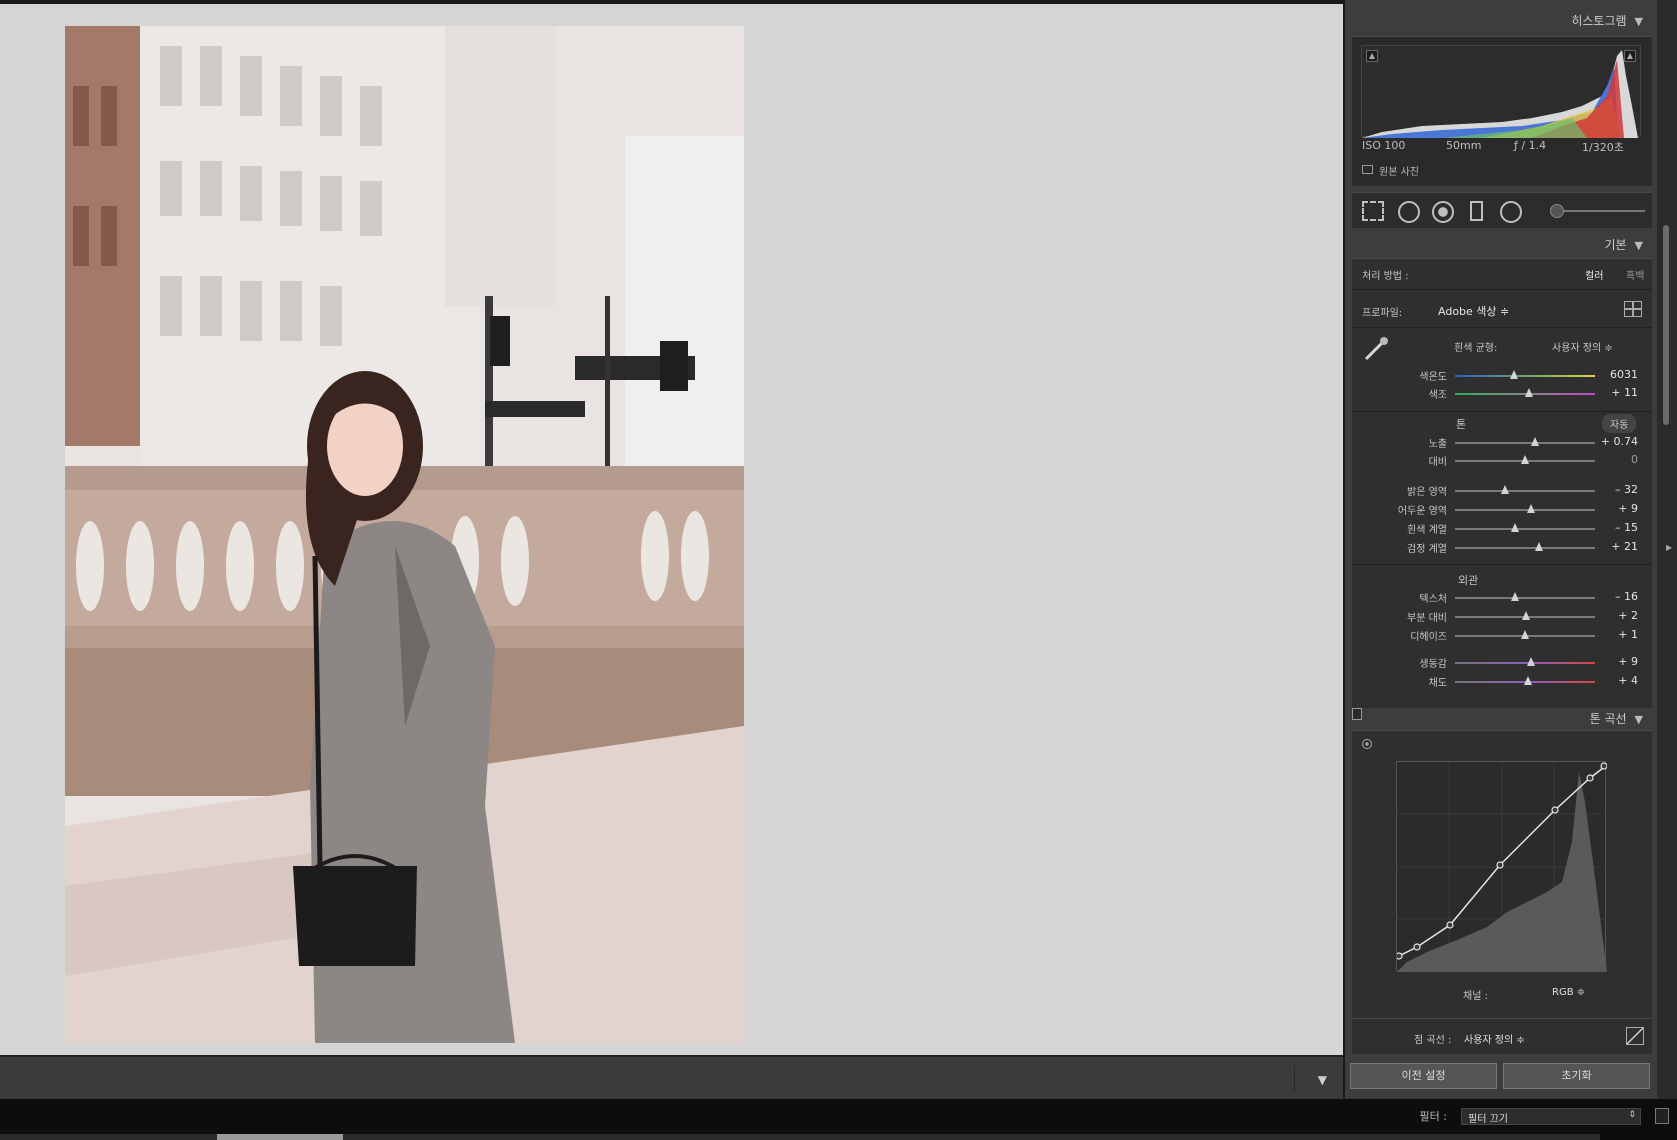  I want to click on tone-curve-chart, so click(1501, 867).